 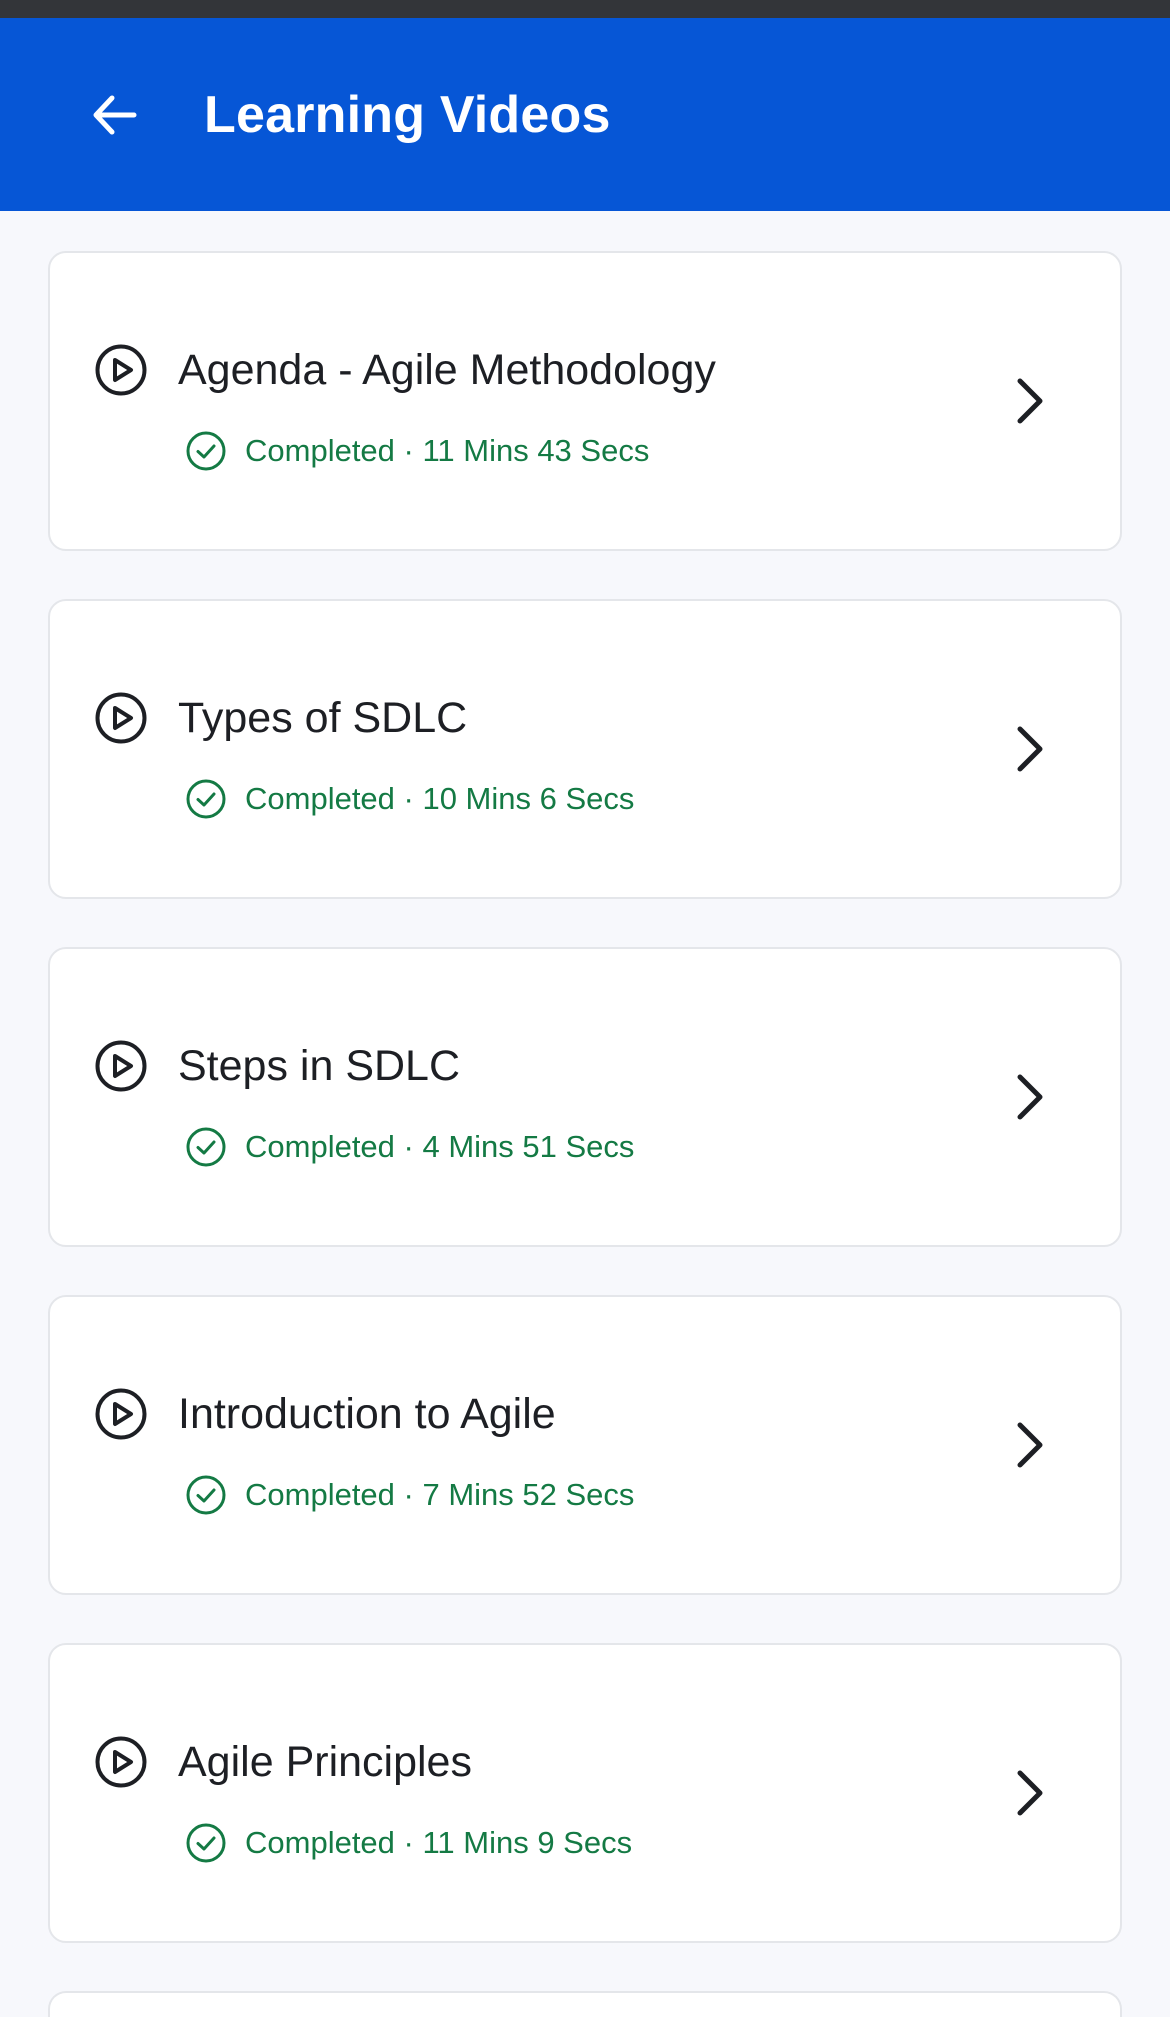 I want to click on status-text: Completed · 7 Mins 52 Secs, so click(x=440, y=1494).